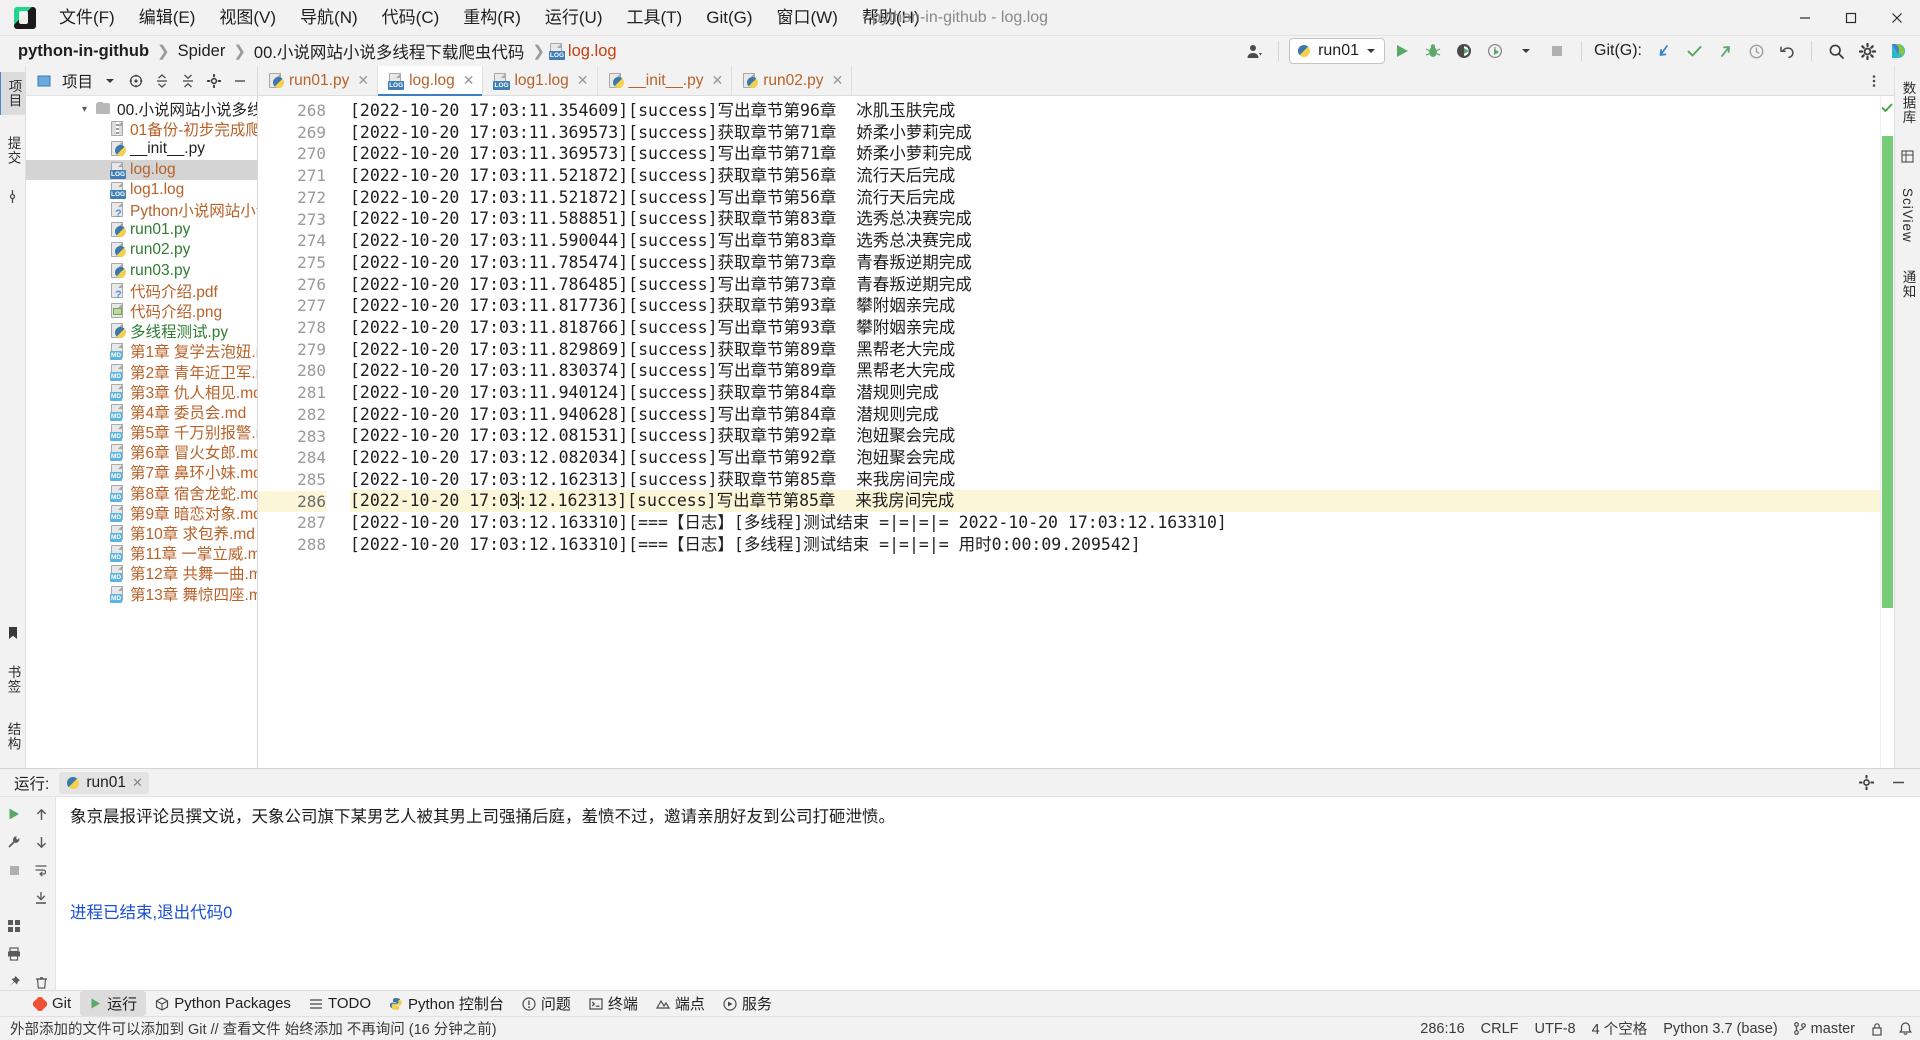  I want to click on tree-row: MD 第4章 委员会.md, so click(141, 412).